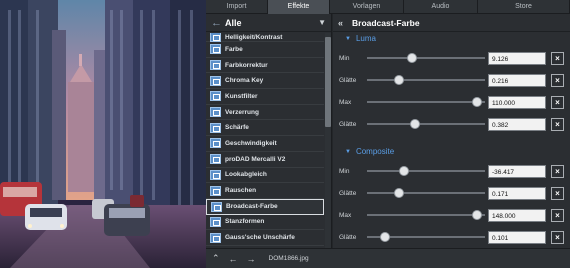 The width and height of the screenshot is (570, 268). I want to click on effect-item-label: Schärfe, so click(237, 128).